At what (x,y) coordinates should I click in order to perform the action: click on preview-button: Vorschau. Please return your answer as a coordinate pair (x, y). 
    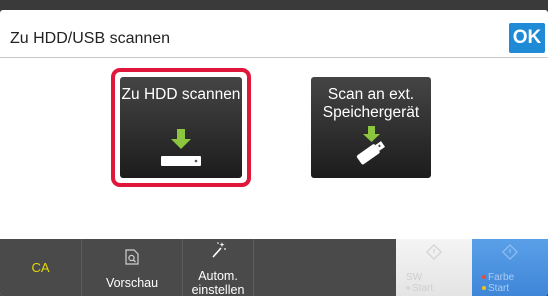
    Looking at the image, I should click on (132, 267).